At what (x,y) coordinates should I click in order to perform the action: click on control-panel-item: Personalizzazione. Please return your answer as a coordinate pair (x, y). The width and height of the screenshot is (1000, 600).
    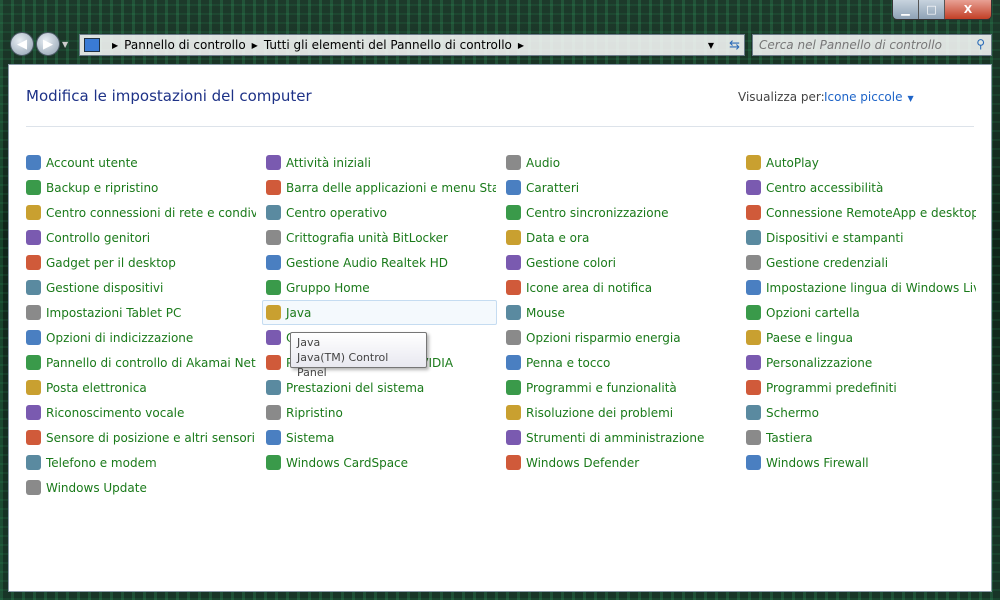
    Looking at the image, I should click on (859, 362).